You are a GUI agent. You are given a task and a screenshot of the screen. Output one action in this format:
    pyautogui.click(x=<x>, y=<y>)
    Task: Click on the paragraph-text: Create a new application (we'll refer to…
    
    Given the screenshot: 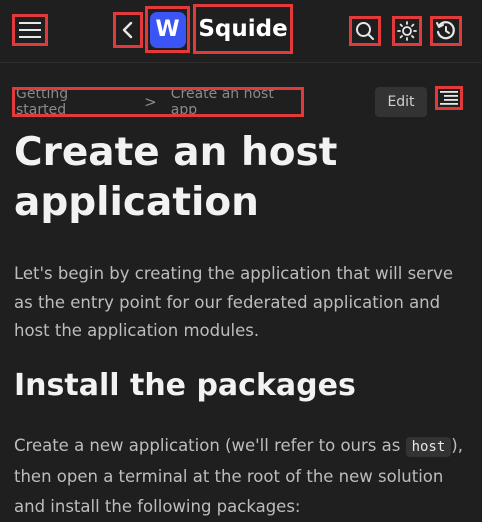 What is the action you would take?
    pyautogui.click(x=210, y=445)
    